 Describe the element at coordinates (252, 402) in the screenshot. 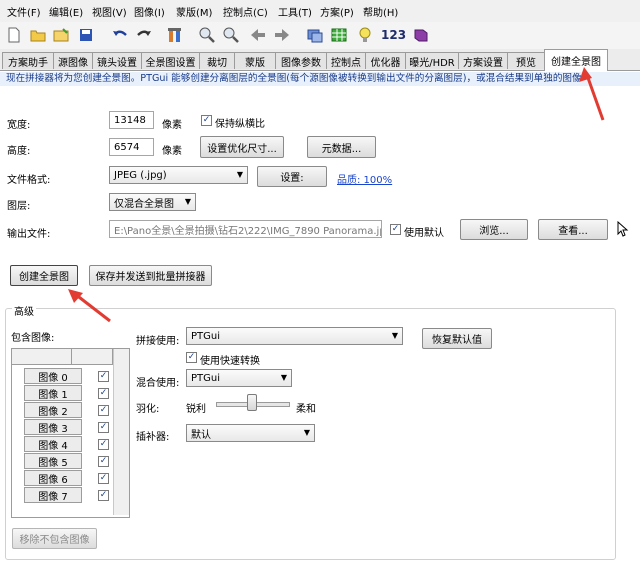

I see `feather-slider-thumb` at that location.